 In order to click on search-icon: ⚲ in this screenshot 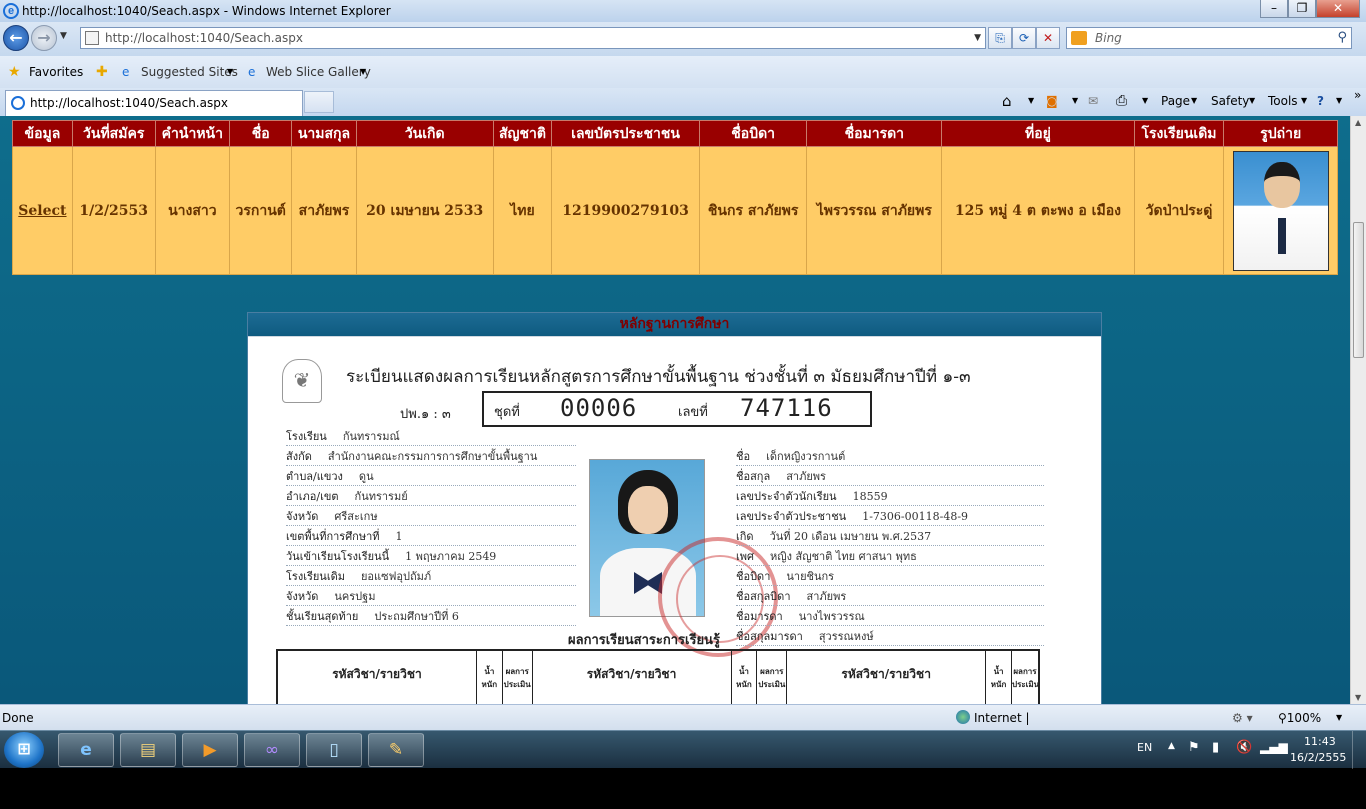, I will do `click(1342, 38)`.